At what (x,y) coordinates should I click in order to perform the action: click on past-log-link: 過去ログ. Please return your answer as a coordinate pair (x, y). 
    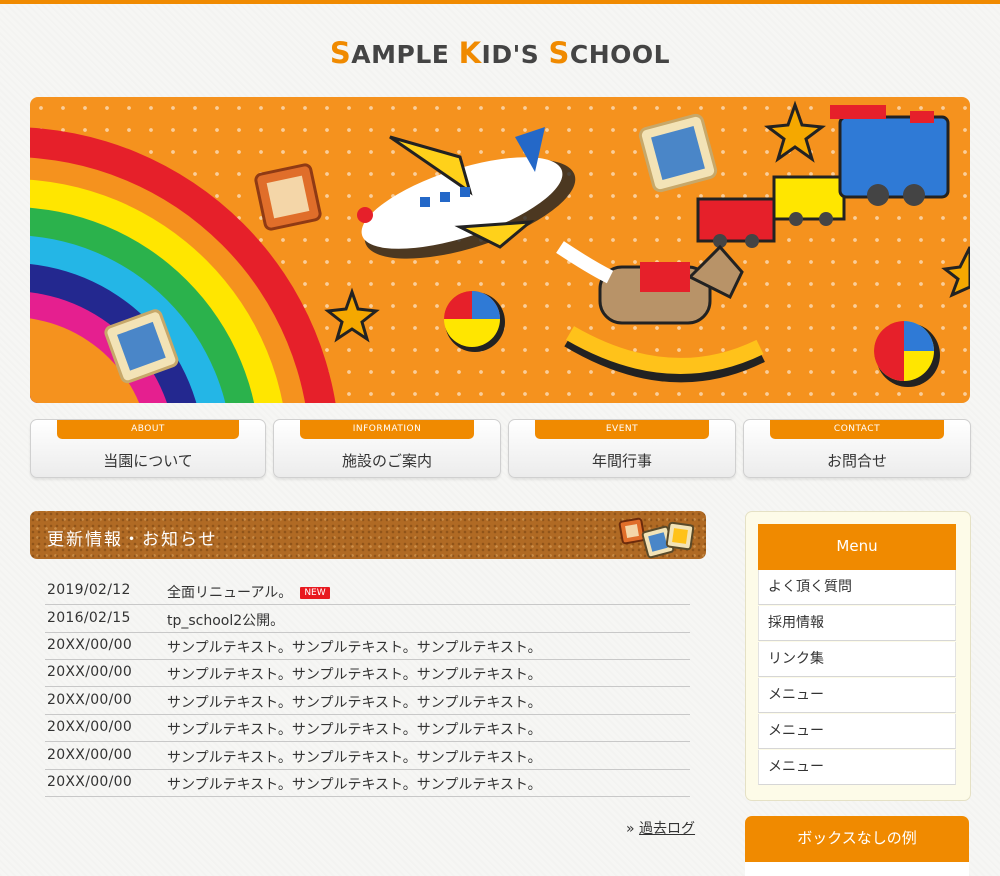
    Looking at the image, I should click on (667, 829).